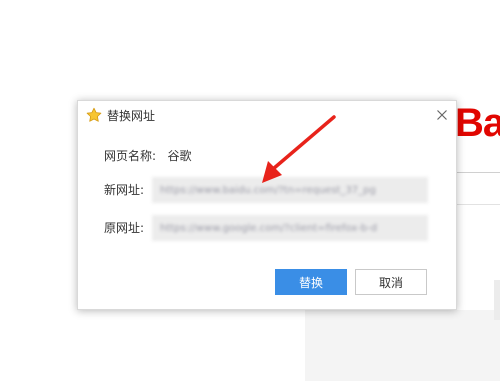  What do you see at coordinates (442, 115) in the screenshot?
I see `close-icon` at bounding box center [442, 115].